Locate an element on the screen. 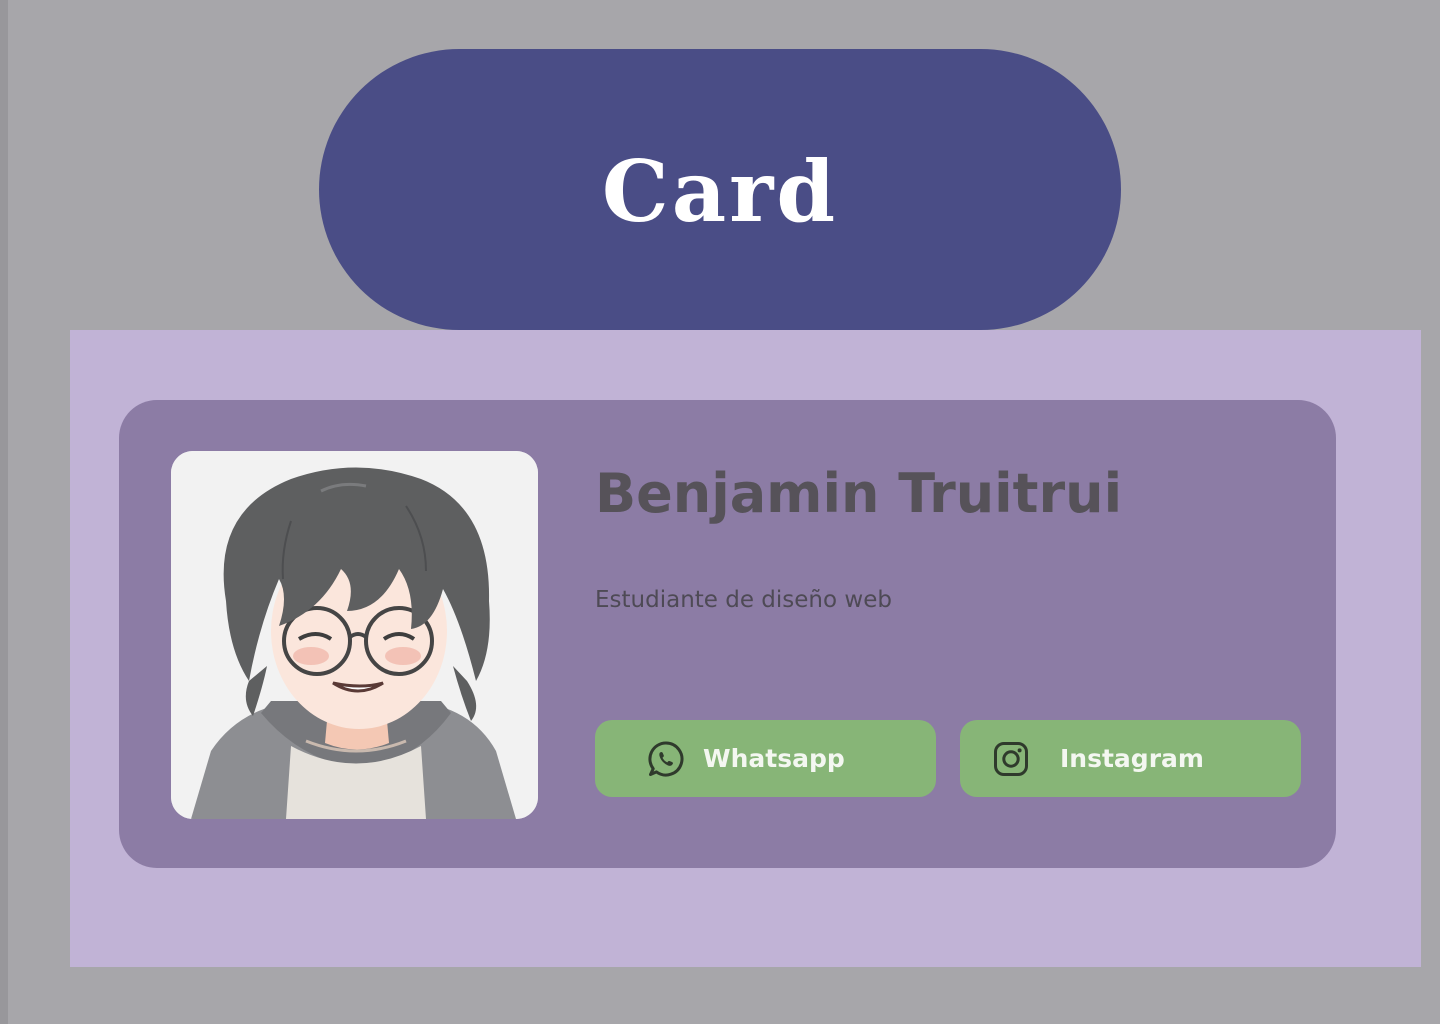 The width and height of the screenshot is (1440, 1024). instagram-icon is located at coordinates (1011, 759).